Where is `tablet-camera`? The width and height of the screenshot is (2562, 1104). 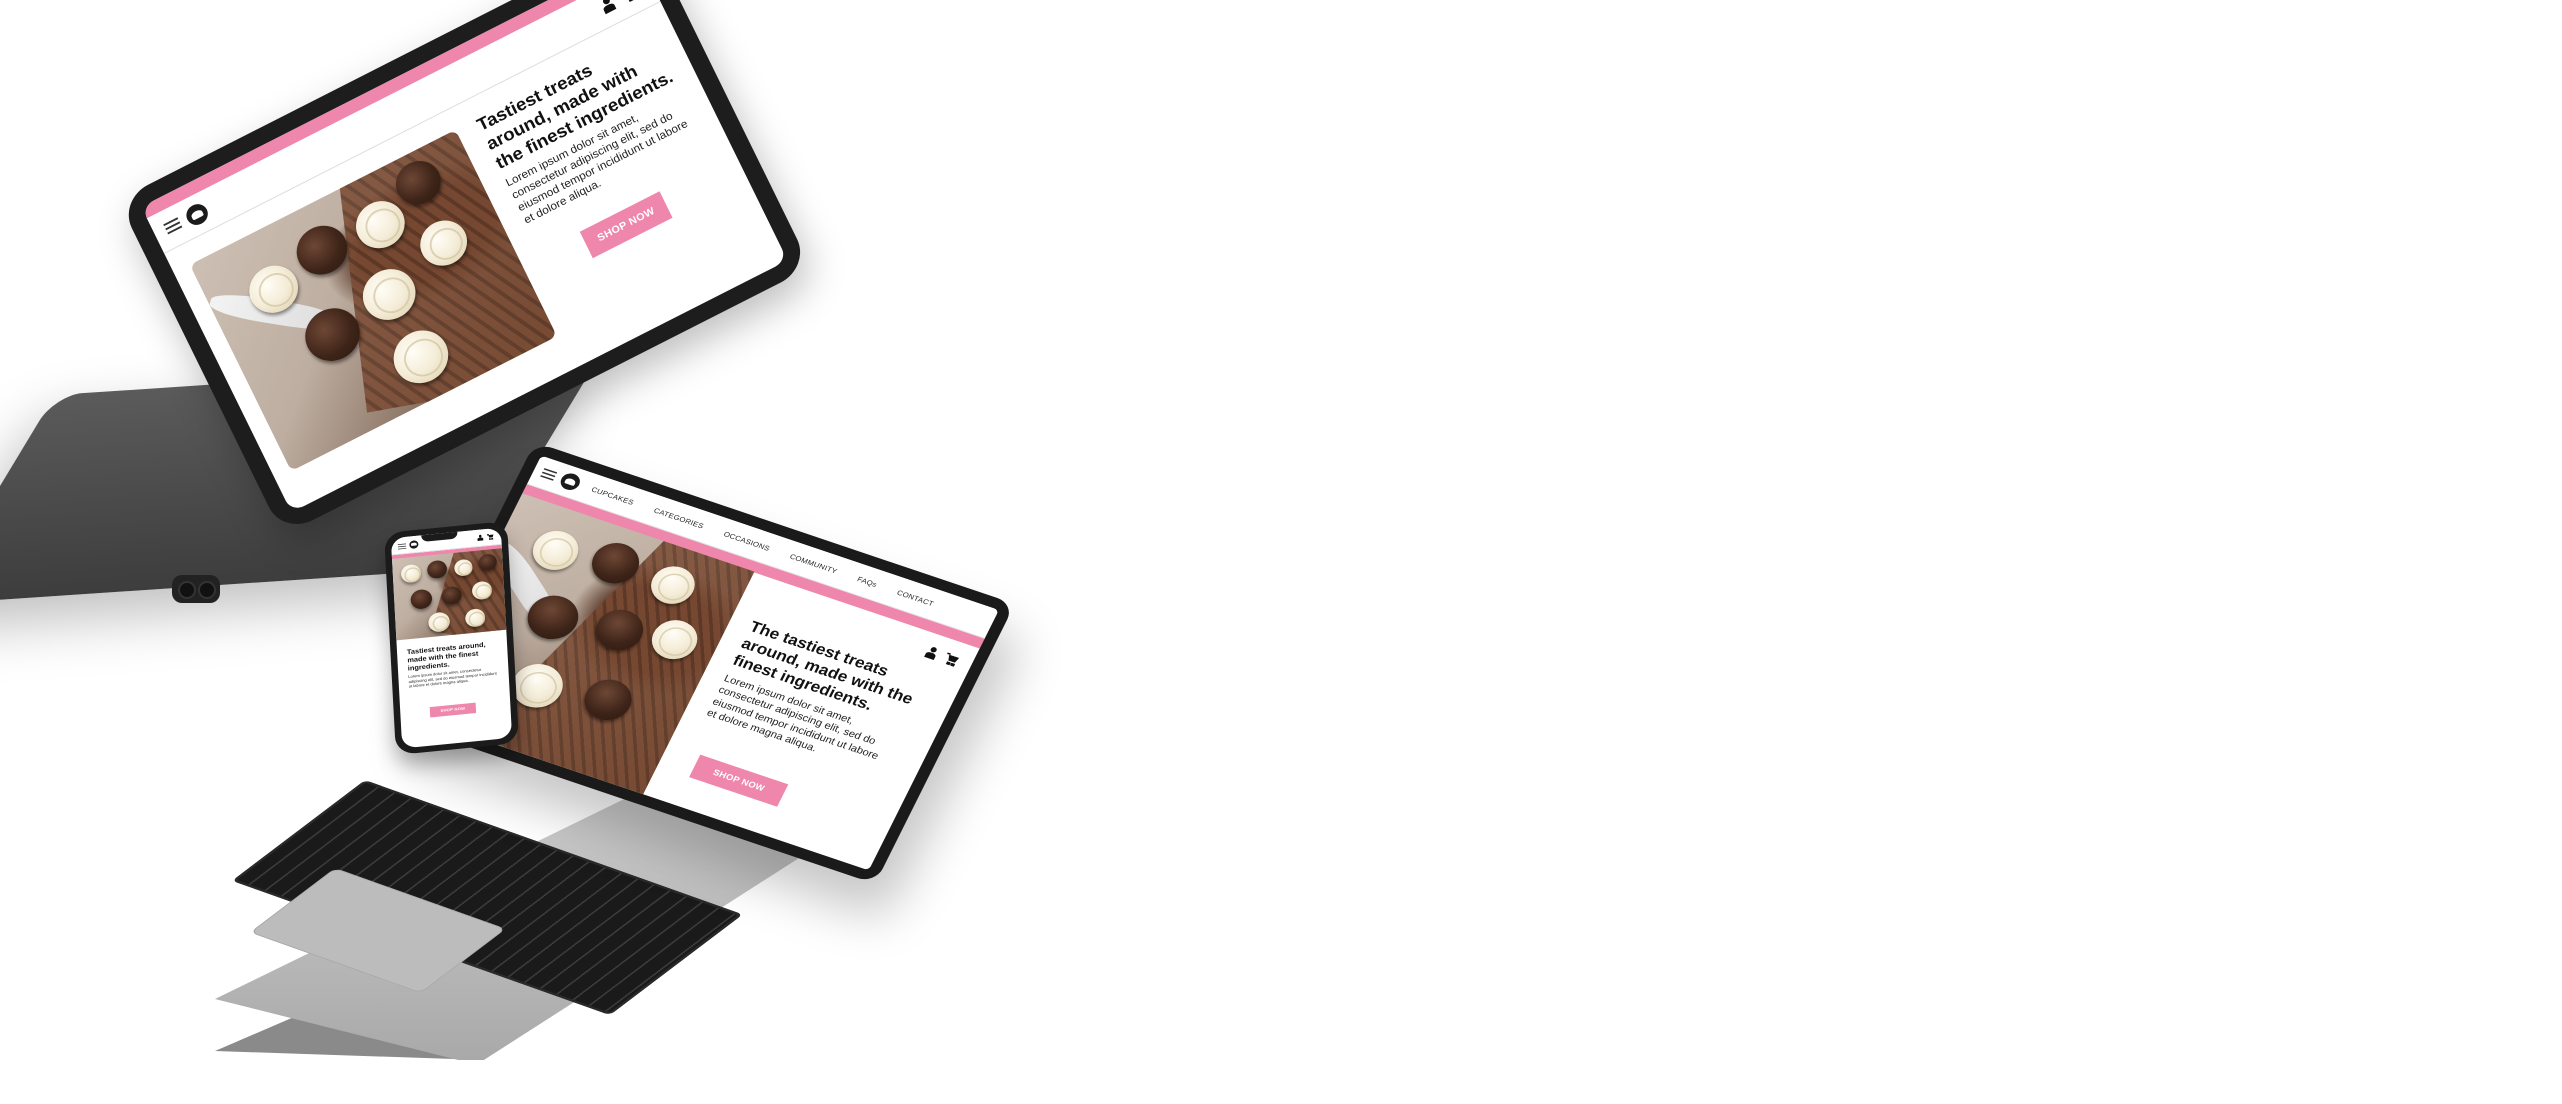
tablet-camera is located at coordinates (196, 589).